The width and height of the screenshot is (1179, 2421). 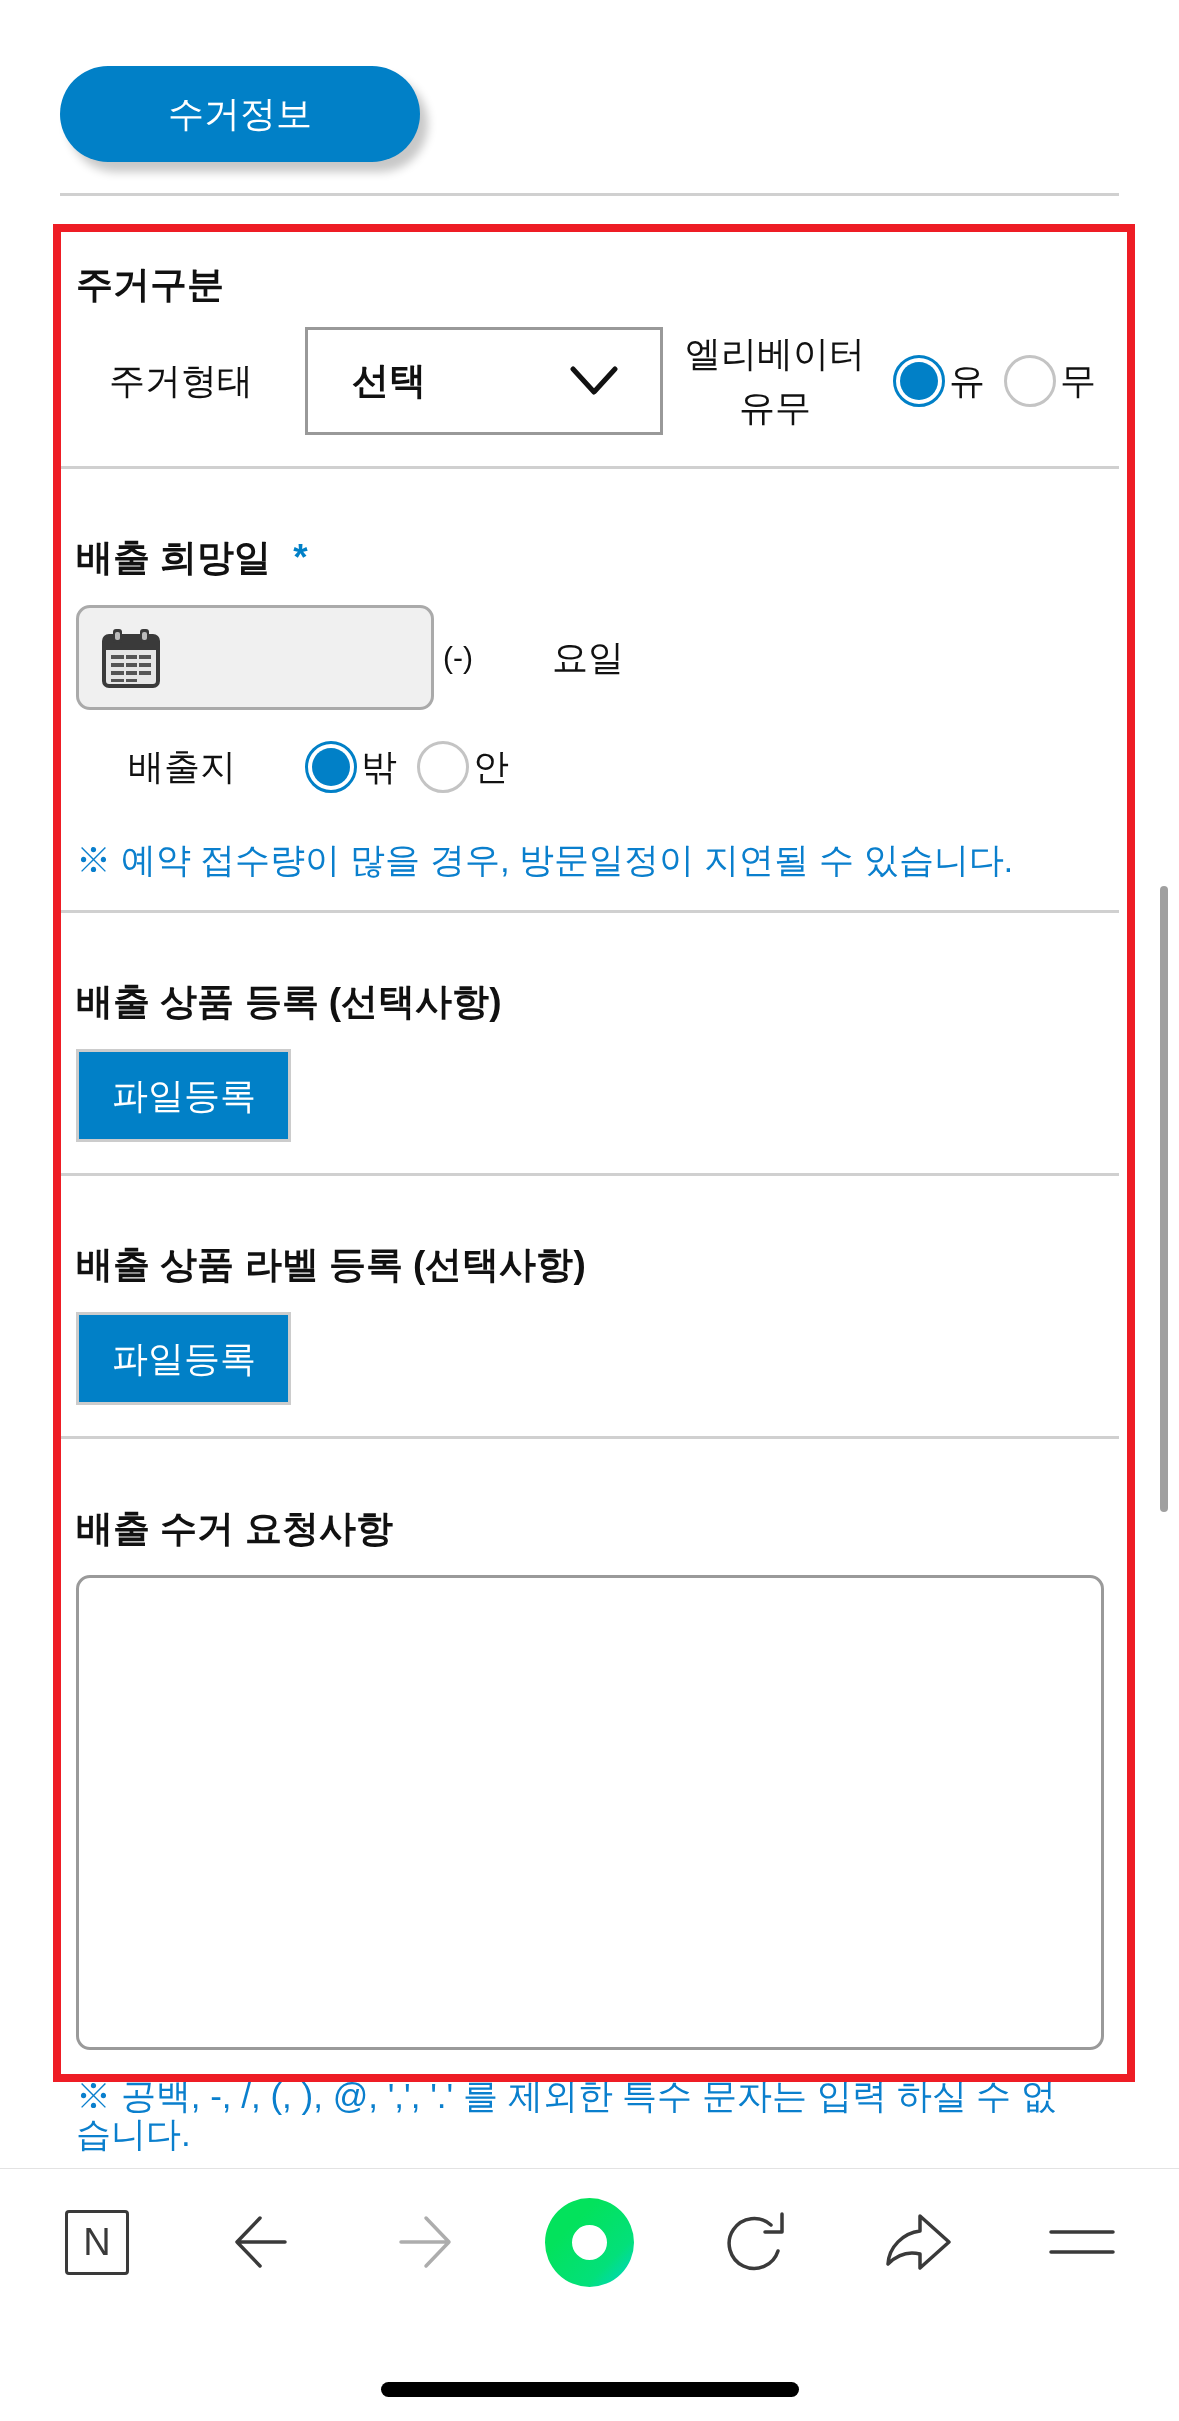 What do you see at coordinates (261, 2242) in the screenshot?
I see `back-arrow-icon` at bounding box center [261, 2242].